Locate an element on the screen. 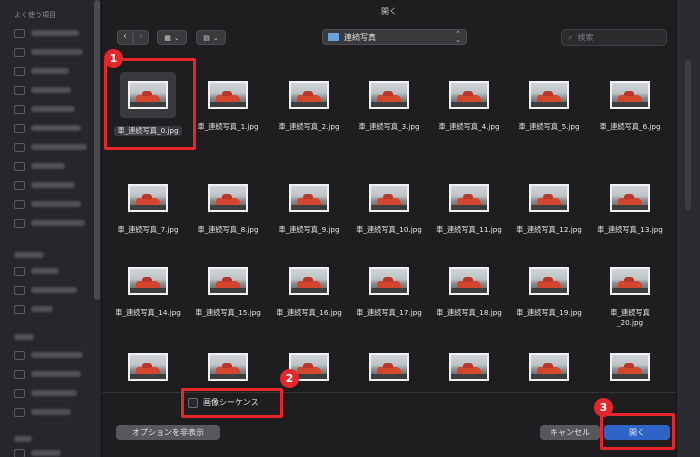  file-item: 車_連続写真_7.jpg is located at coordinates (148, 205).